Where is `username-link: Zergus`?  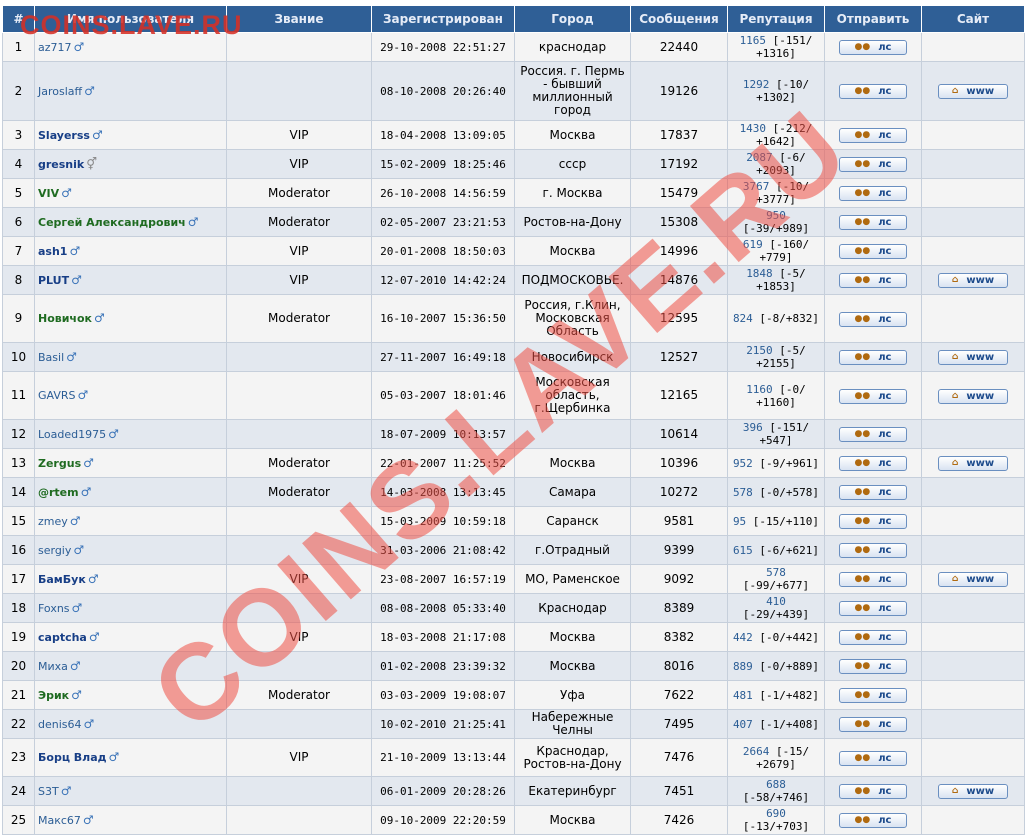
username-link: Zergus is located at coordinates (59, 463).